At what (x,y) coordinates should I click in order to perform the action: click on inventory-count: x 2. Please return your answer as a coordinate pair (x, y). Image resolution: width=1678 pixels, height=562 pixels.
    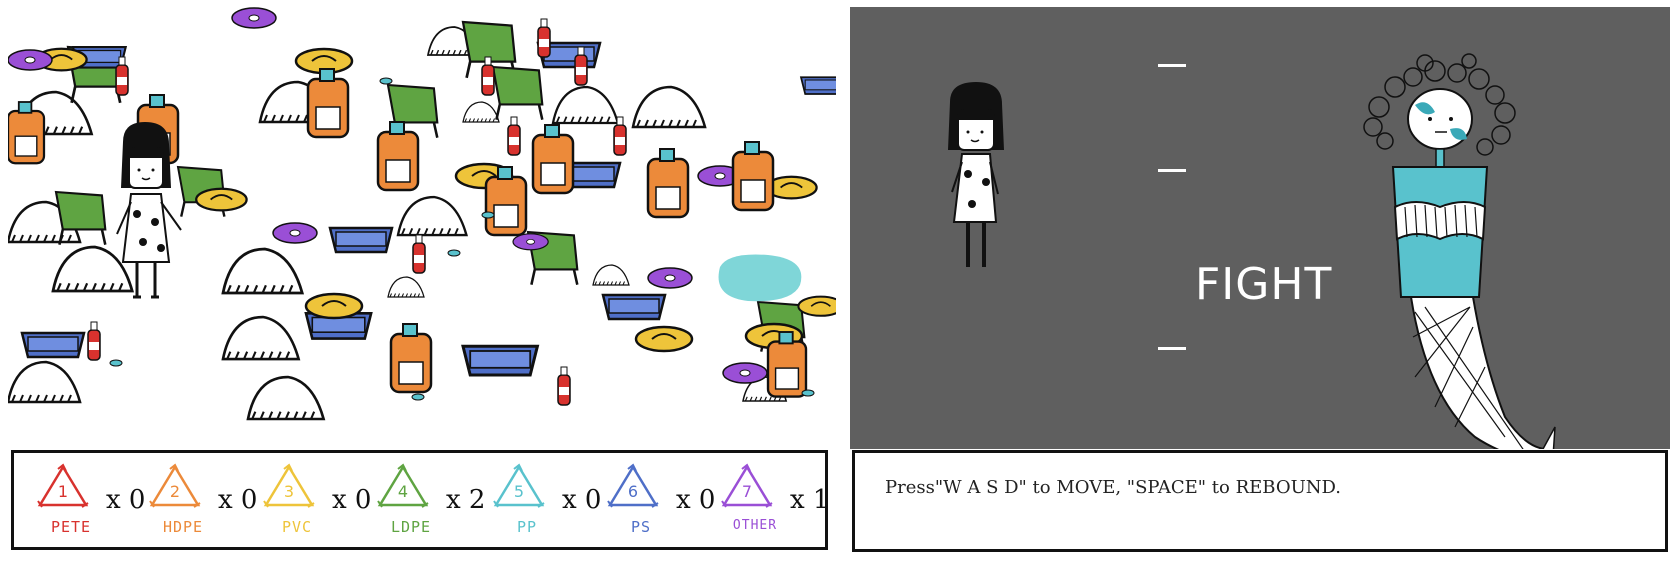
    Looking at the image, I should click on (466, 500).